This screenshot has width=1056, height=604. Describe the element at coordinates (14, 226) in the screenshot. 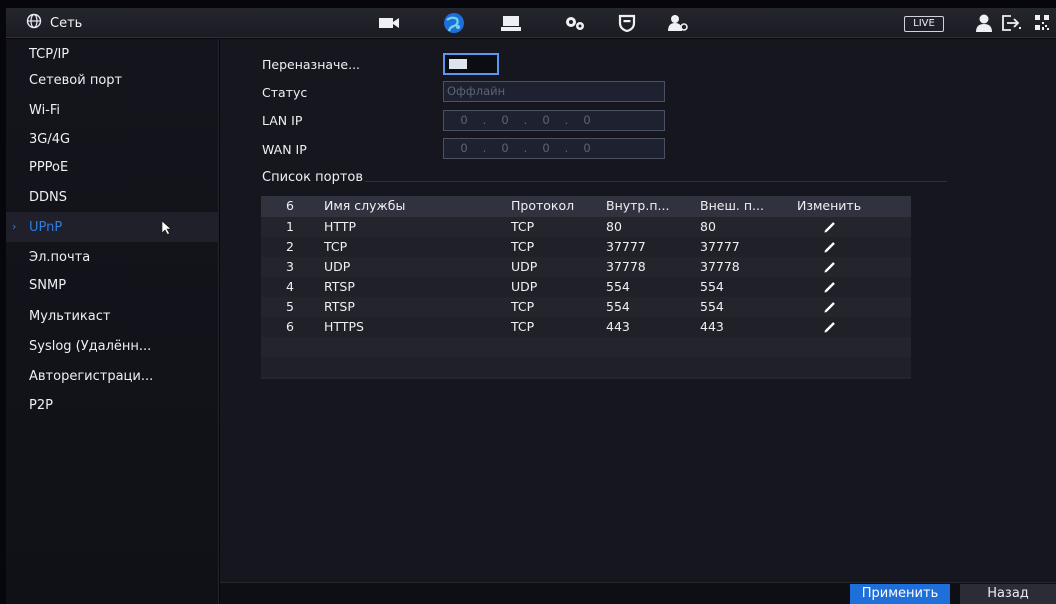

I see `active-arrow-icon: ›` at that location.